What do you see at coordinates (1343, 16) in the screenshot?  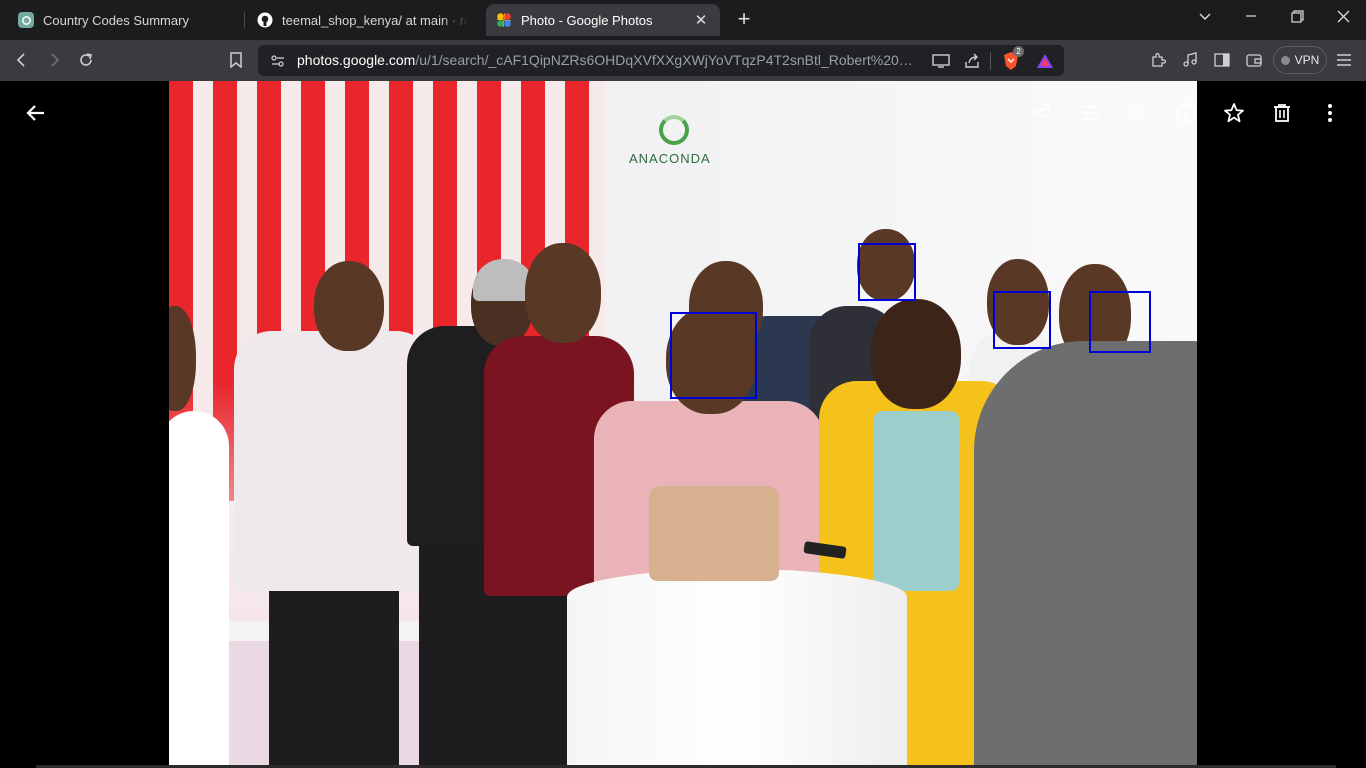 I see `close-window-icon` at bounding box center [1343, 16].